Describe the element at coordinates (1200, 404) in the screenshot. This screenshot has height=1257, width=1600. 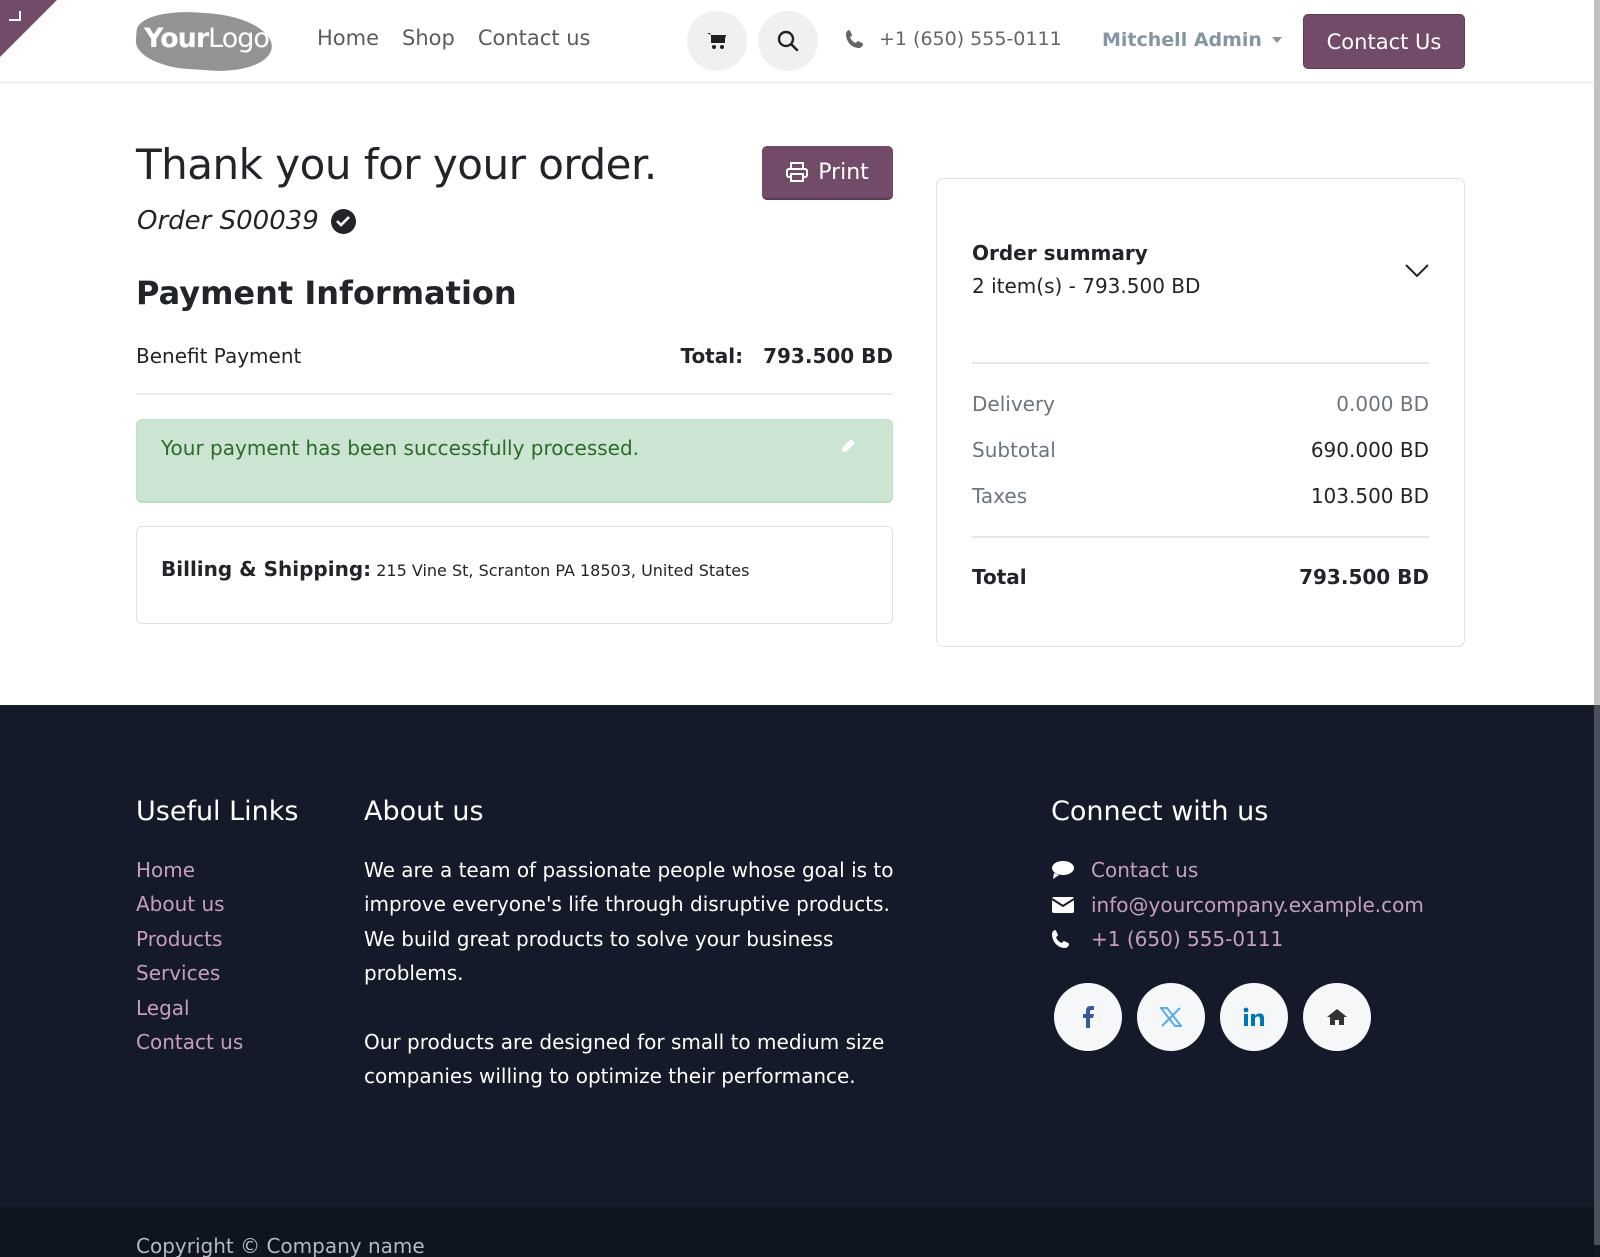
I see `summary-row-delivery: Delivery 0.000 BD` at that location.